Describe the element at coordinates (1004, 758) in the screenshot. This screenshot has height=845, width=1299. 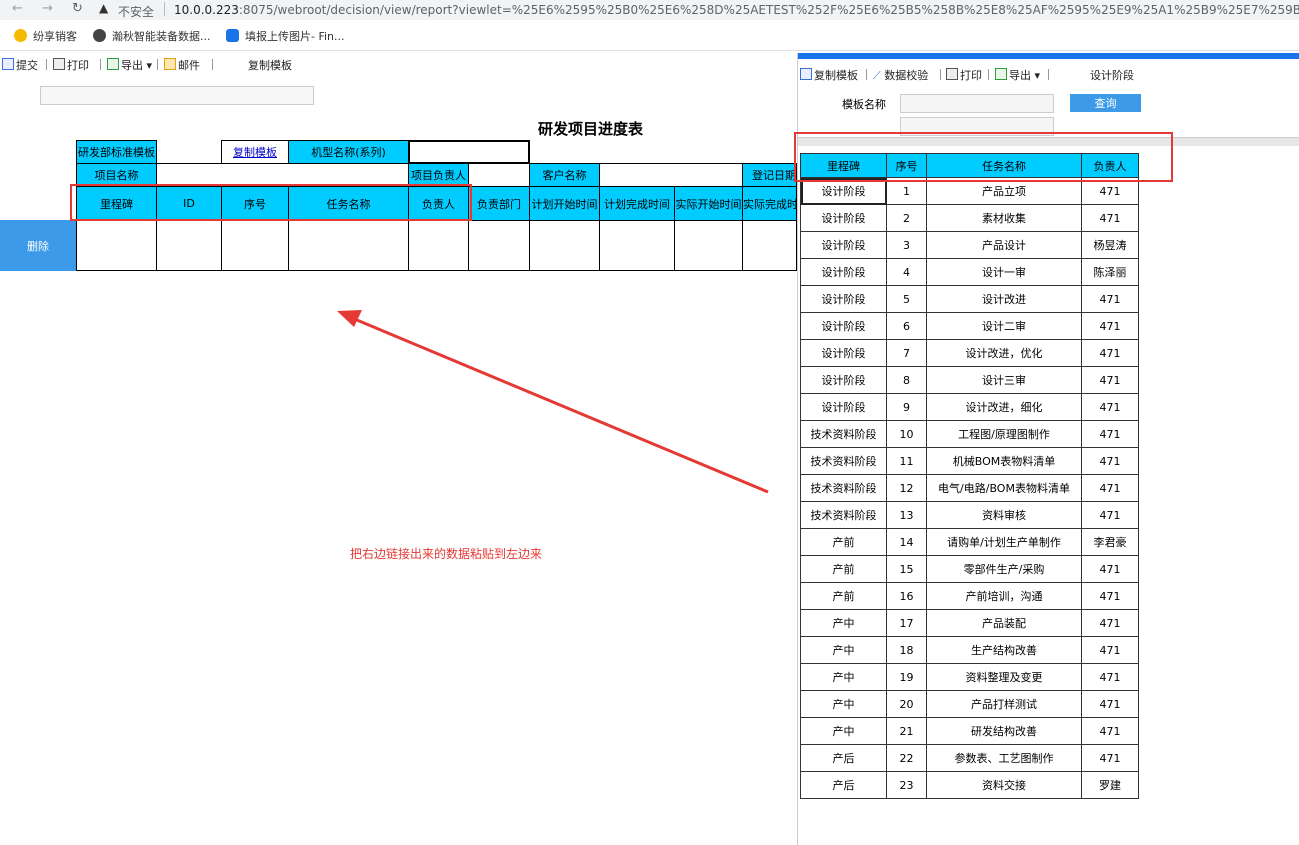
I see `table-cell: 参数表、工艺图制作` at that location.